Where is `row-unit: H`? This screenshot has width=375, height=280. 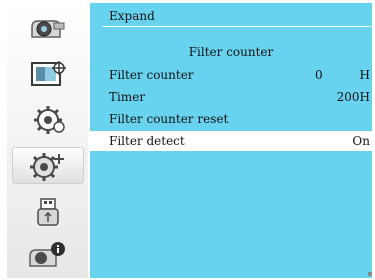
row-unit: H is located at coordinates (365, 75).